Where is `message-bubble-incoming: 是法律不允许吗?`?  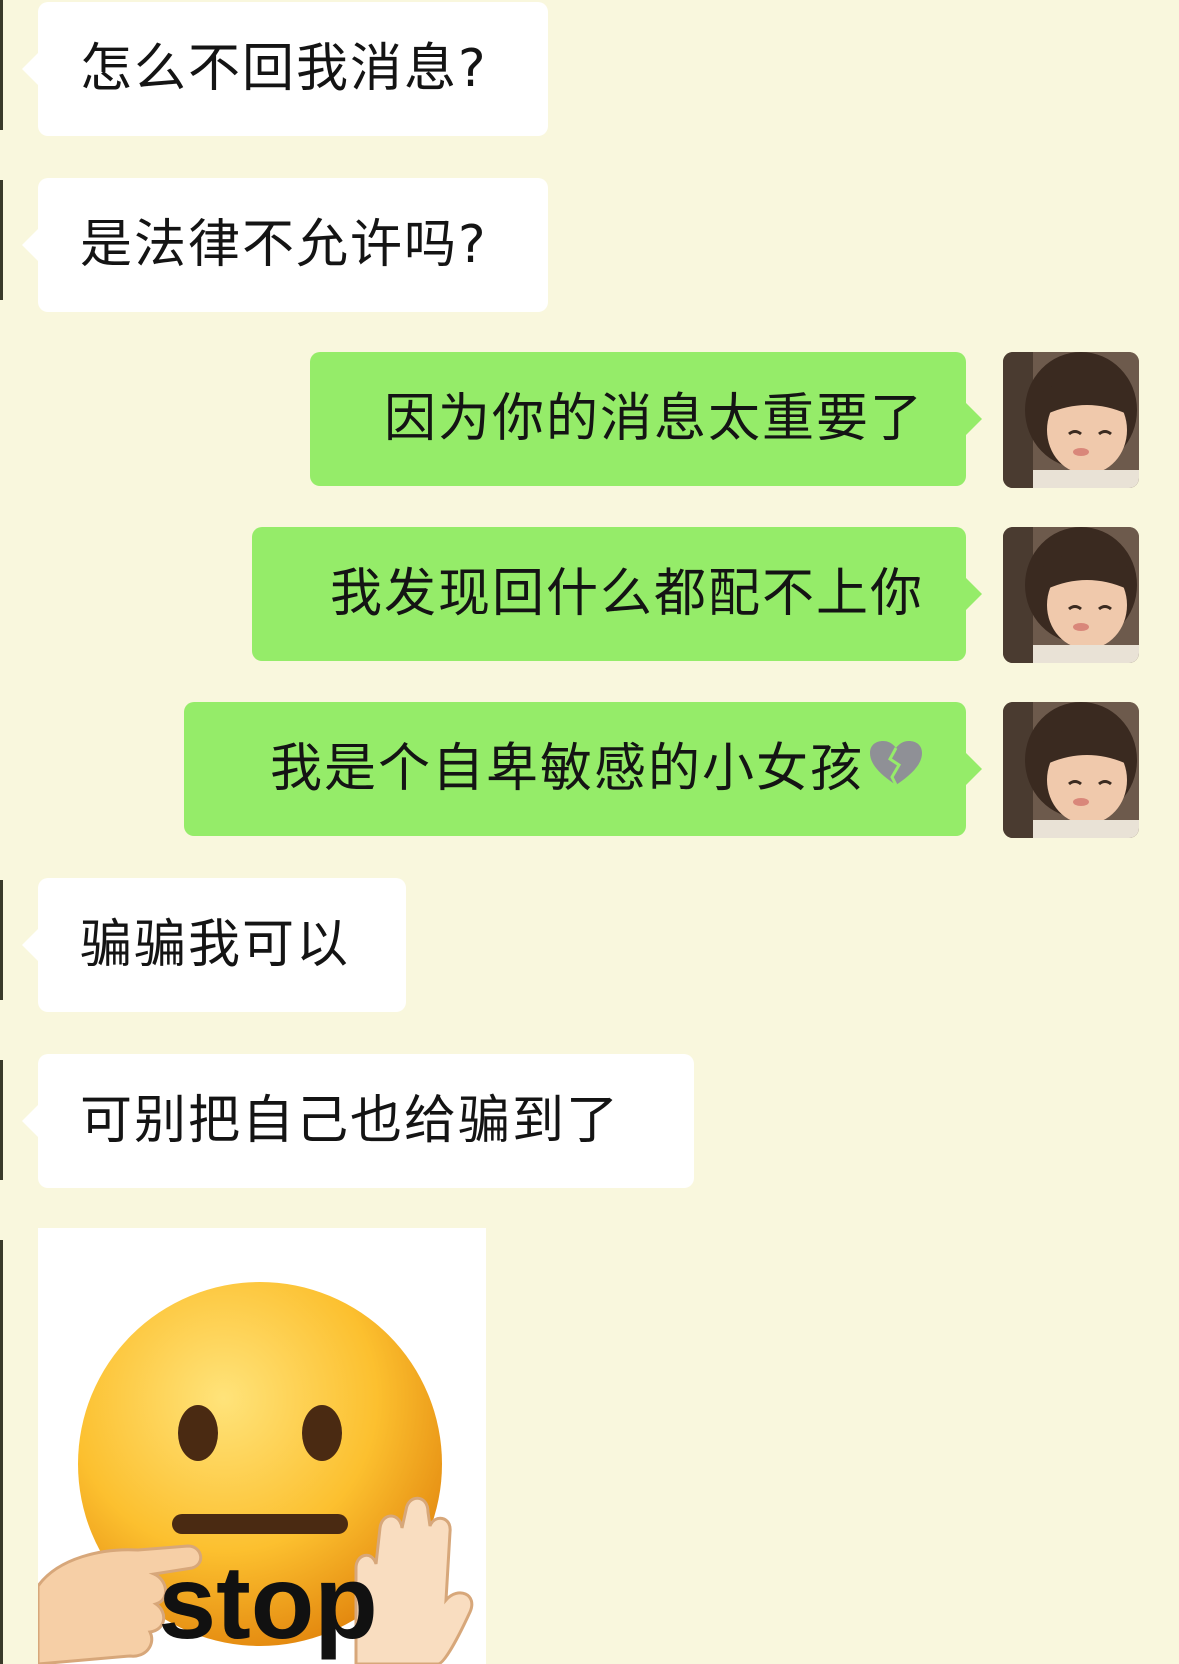 message-bubble-incoming: 是法律不允许吗? is located at coordinates (285, 245).